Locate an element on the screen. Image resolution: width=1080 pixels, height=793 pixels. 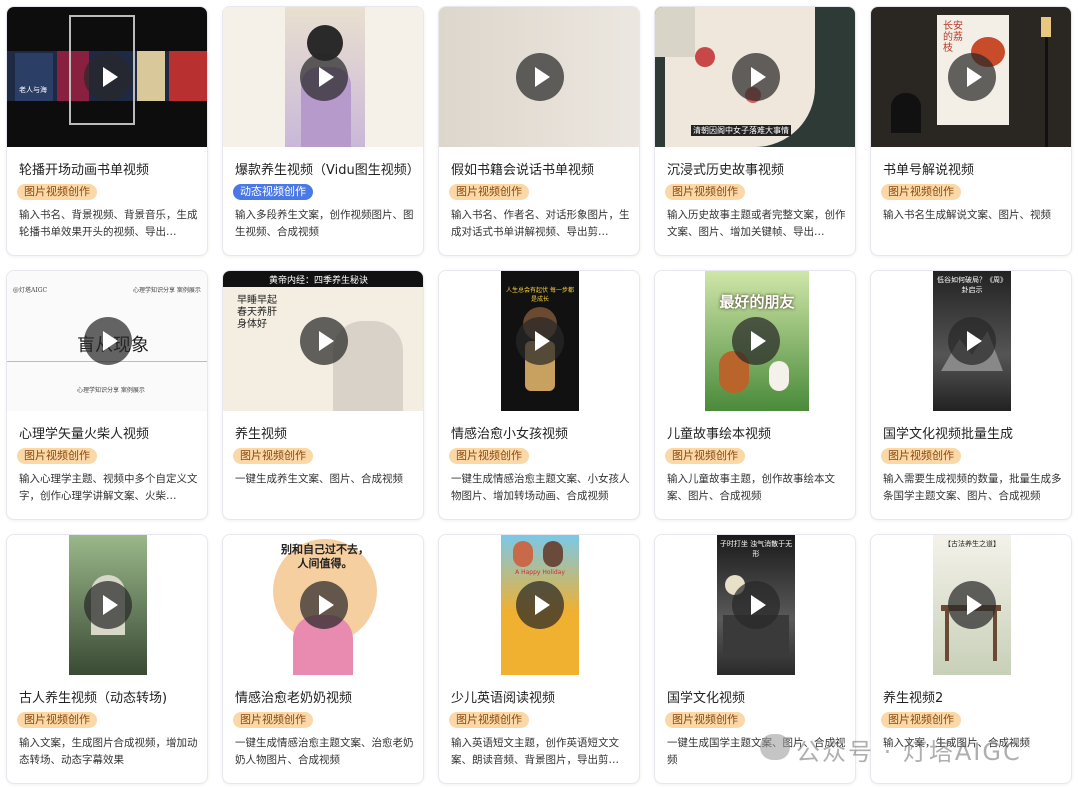
thumb-caption: 清朝因阁中女子落难大事情 is located at coordinates (741, 130).